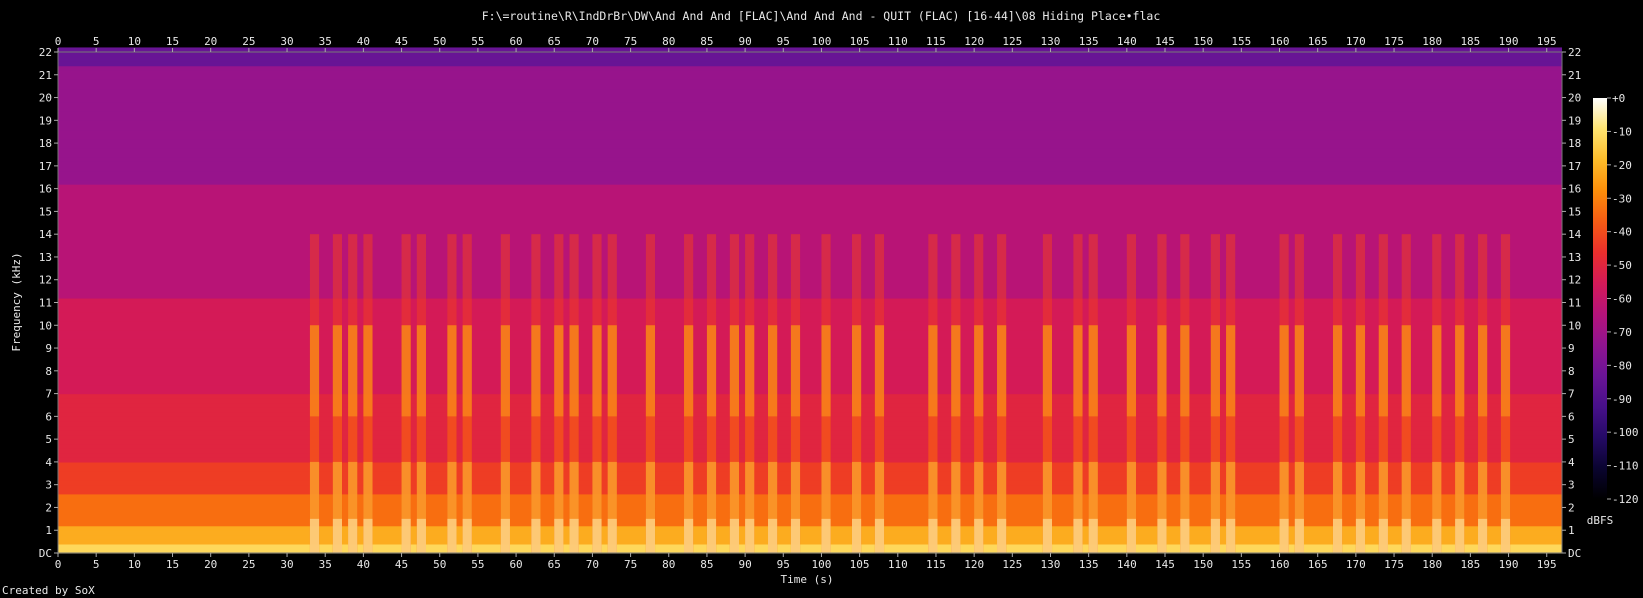  Describe the element at coordinates (1547, 41) in the screenshot. I see `x-tick-label: 195` at that location.